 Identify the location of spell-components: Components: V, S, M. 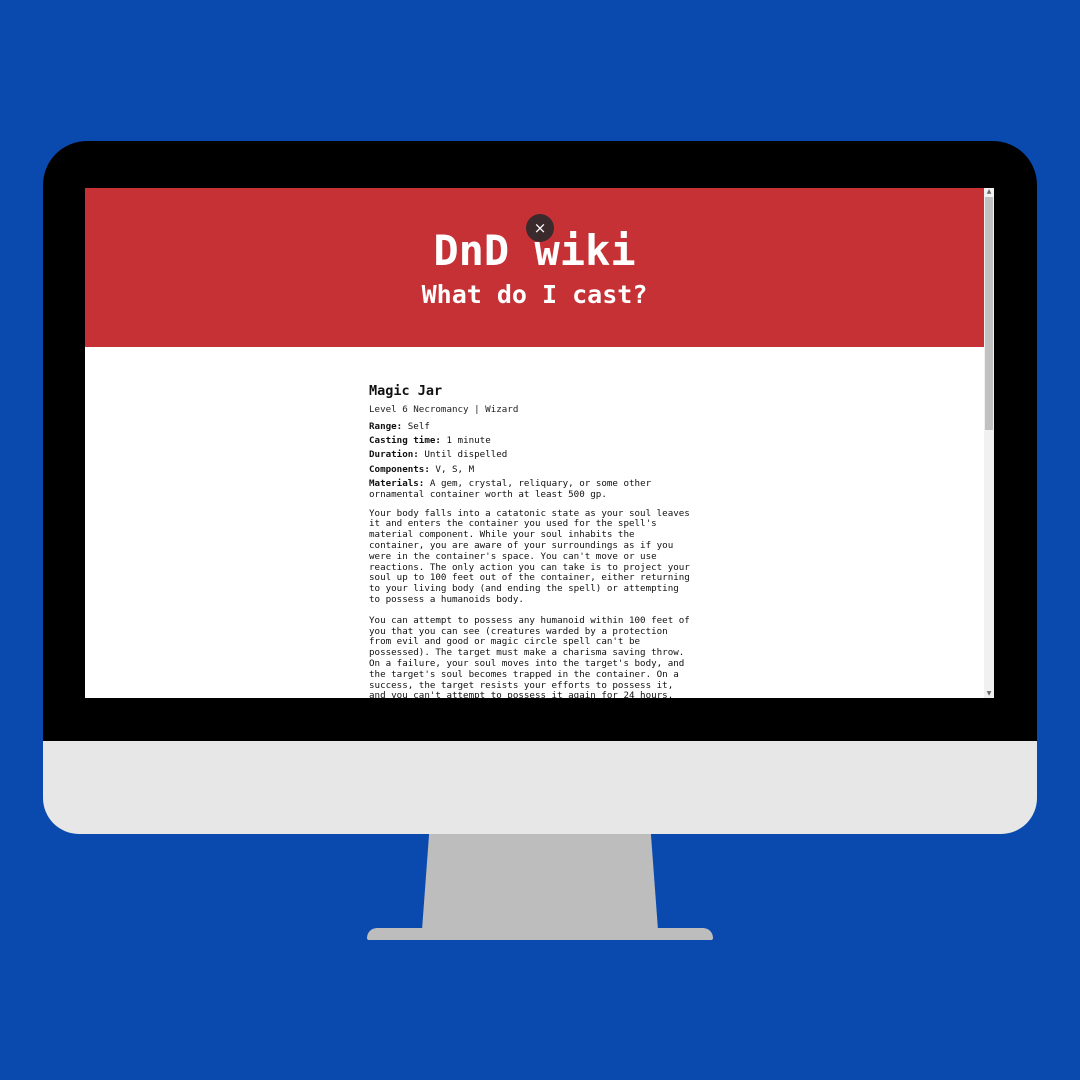
(532, 469).